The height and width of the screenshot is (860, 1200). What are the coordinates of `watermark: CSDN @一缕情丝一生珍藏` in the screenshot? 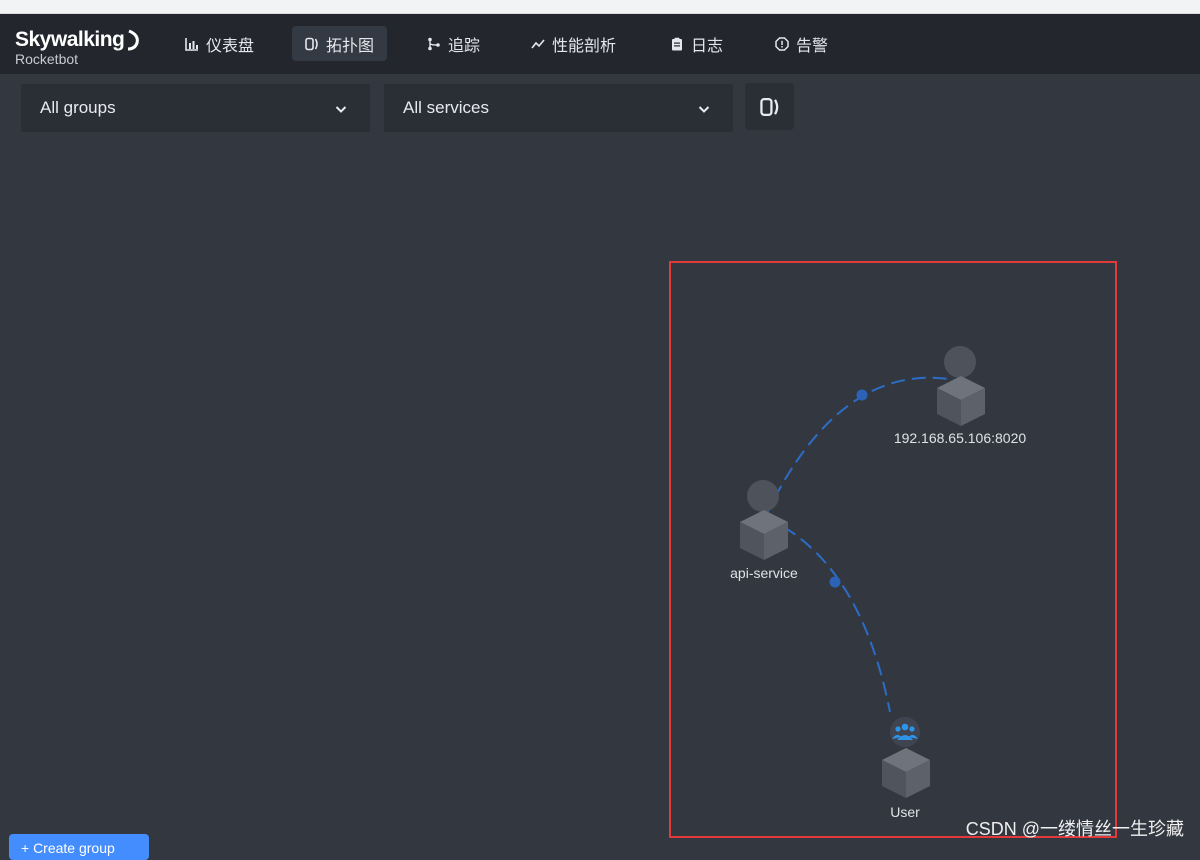 It's located at (1074, 829).